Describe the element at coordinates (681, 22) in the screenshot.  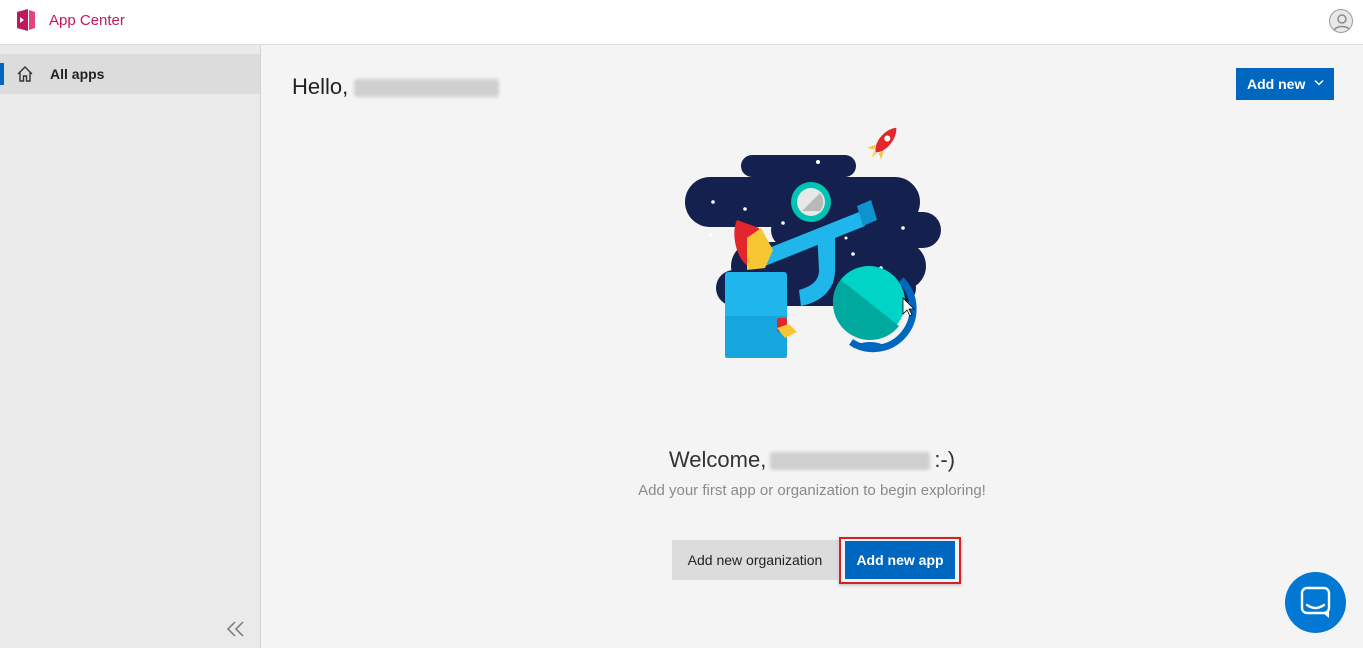
I see `top-bar: App Center` at that location.